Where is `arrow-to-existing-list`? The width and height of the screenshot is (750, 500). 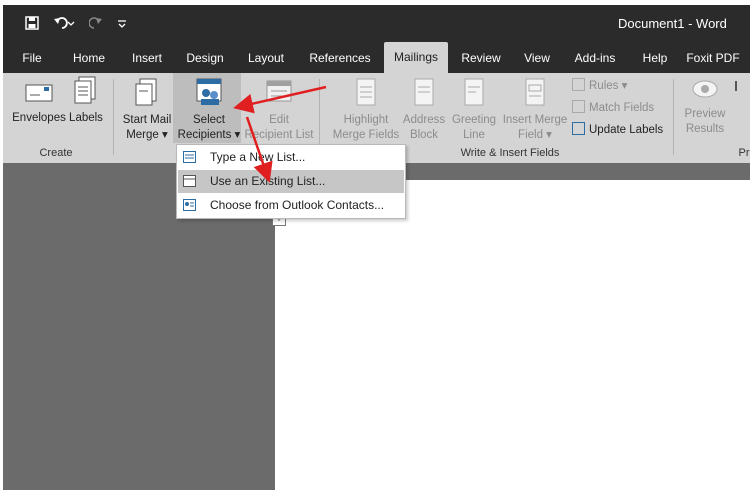
arrow-to-existing-list is located at coordinates (259, 149).